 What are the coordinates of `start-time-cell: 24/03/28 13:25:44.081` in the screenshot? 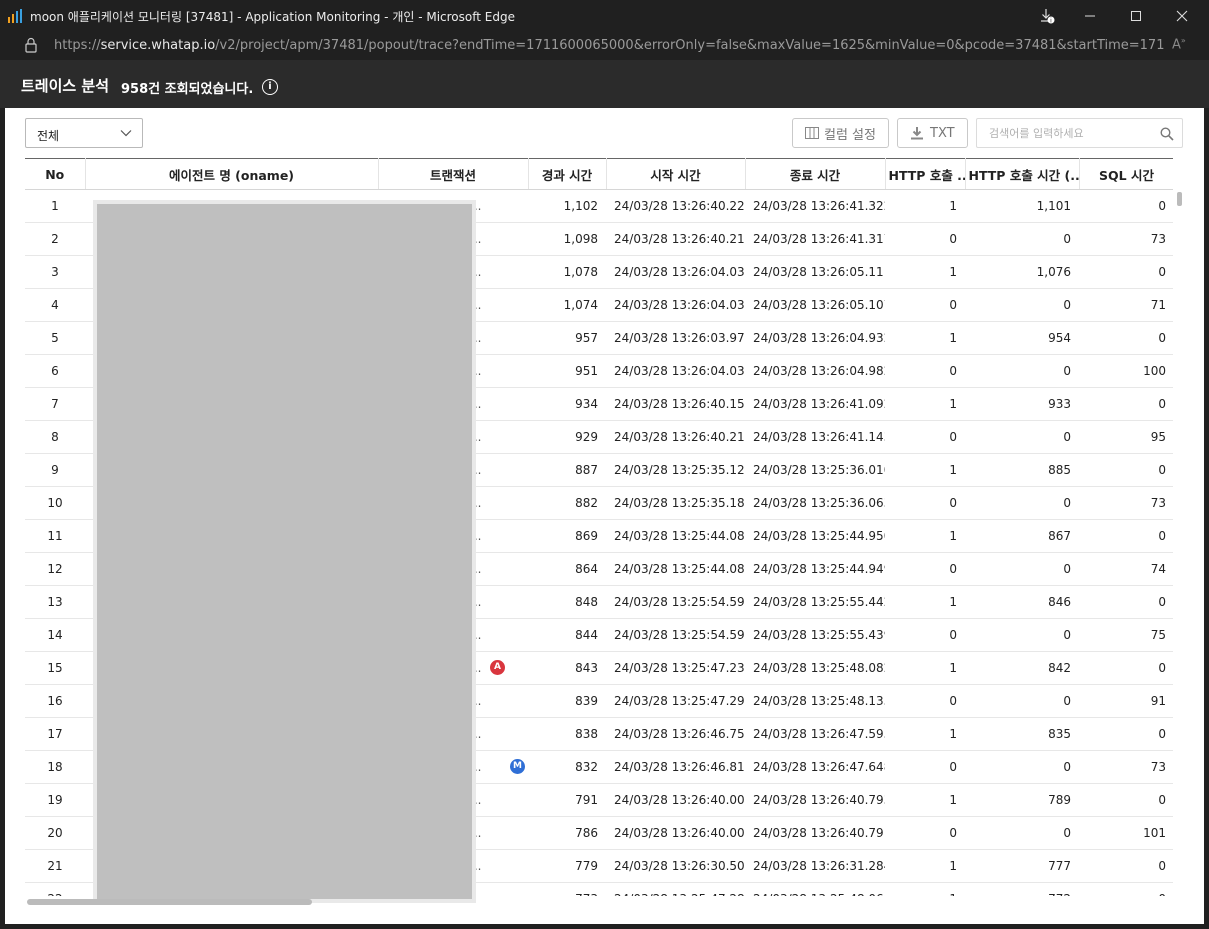 It's located at (675, 536).